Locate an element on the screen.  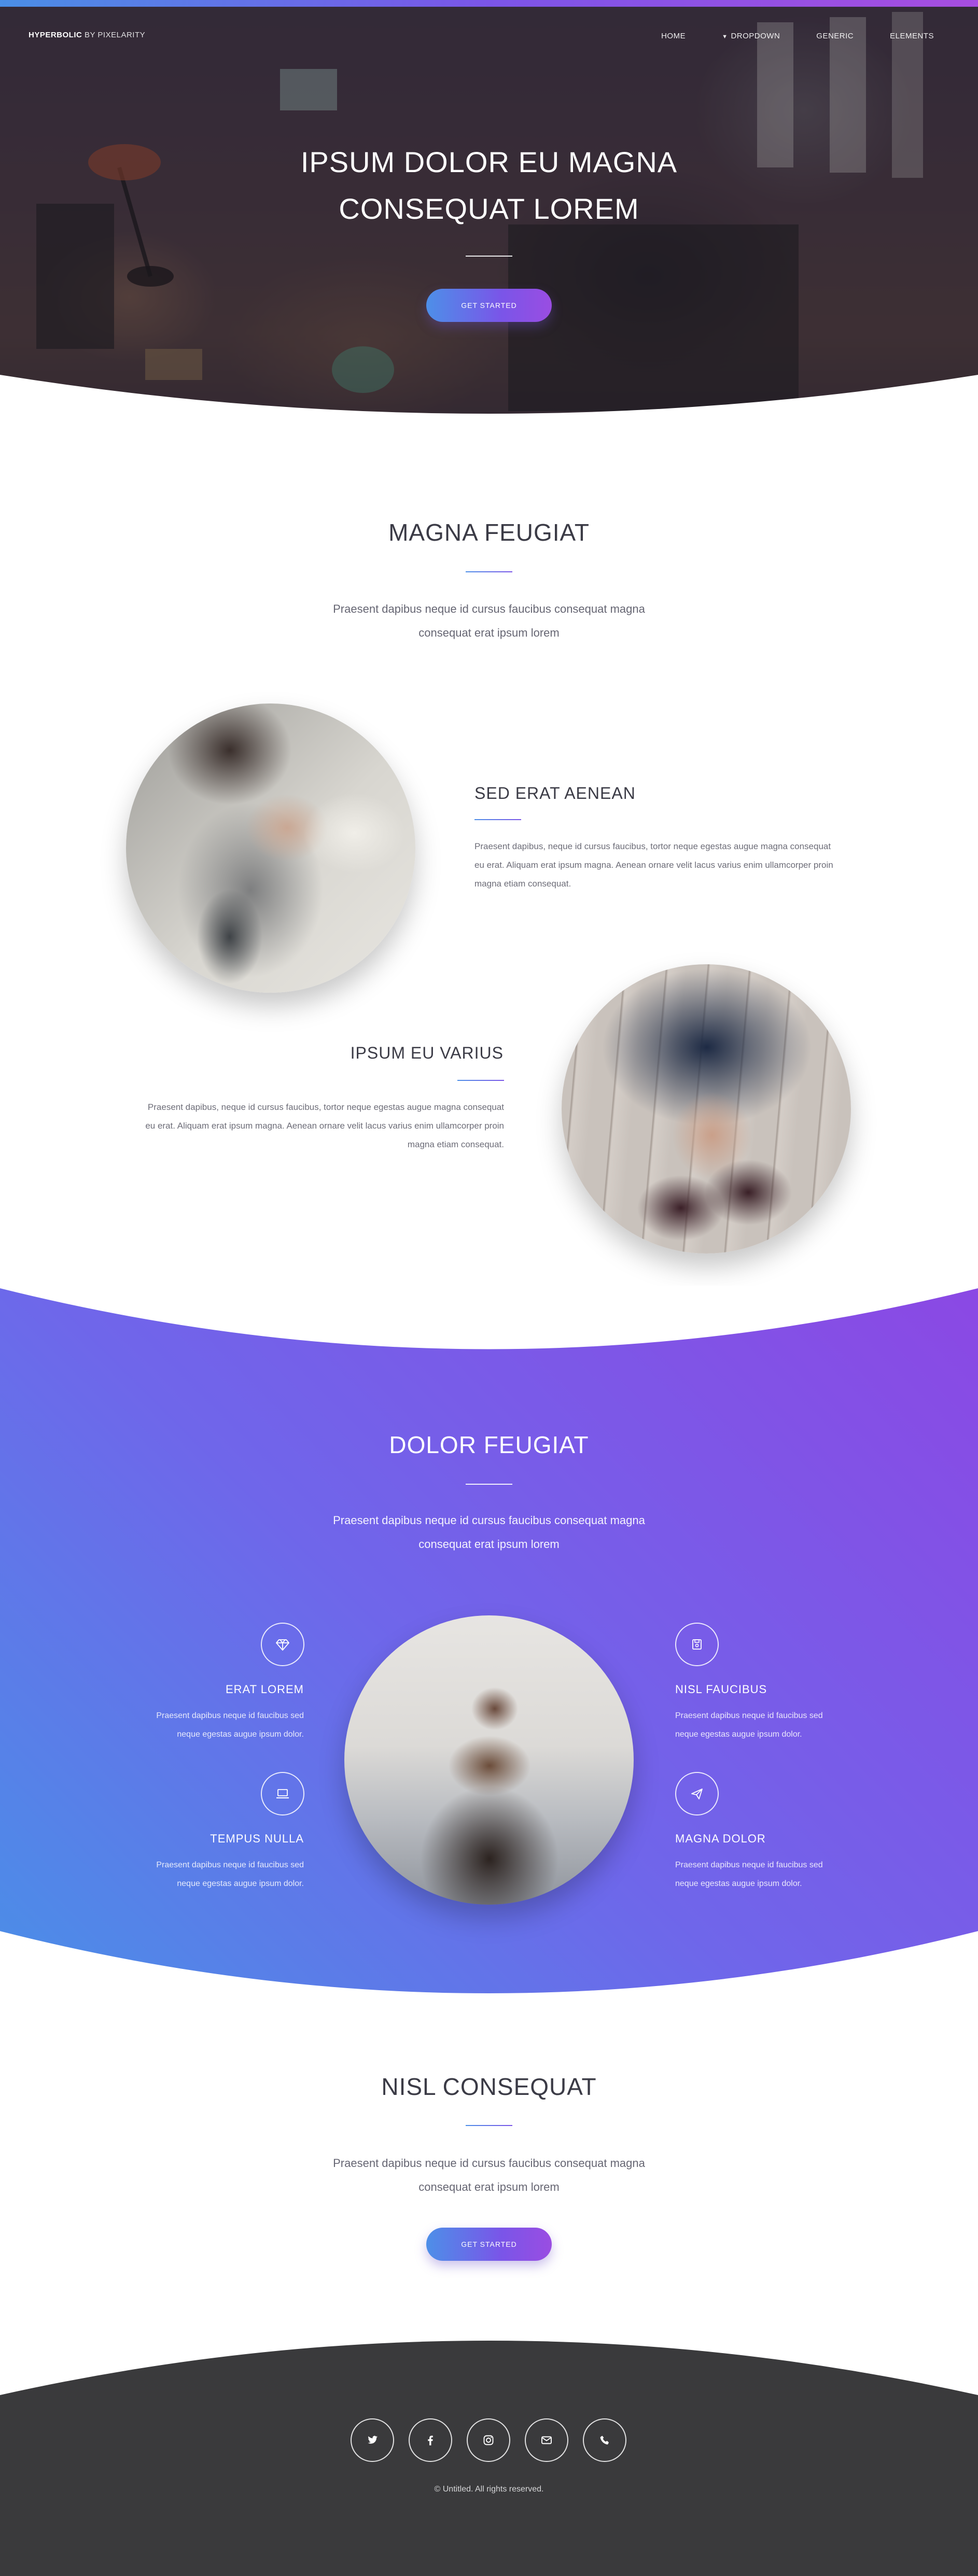
intro-title: MAGNA FEUGIAT is located at coordinates (489, 532).